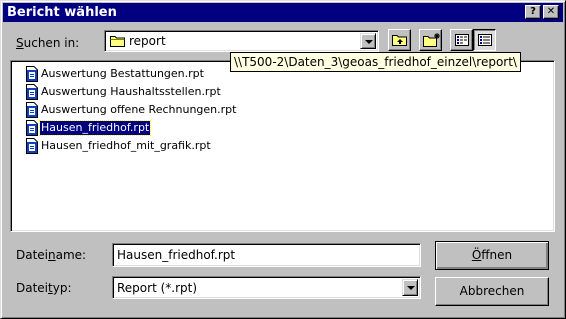 The image size is (566, 319). I want to click on file-name-label: Dateiname:, so click(51, 255).